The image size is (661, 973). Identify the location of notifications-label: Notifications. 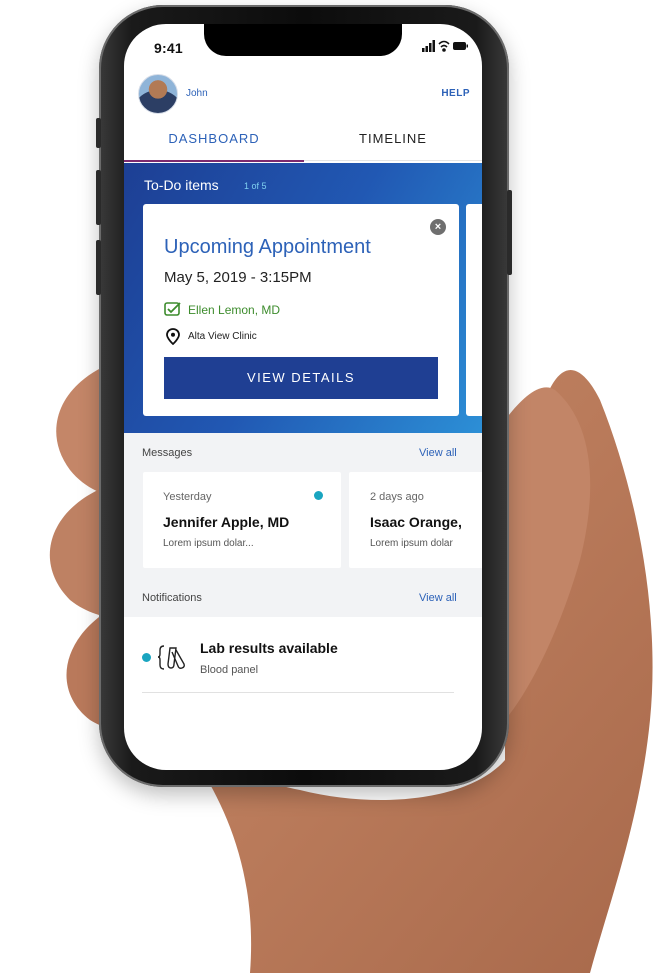
(172, 598).